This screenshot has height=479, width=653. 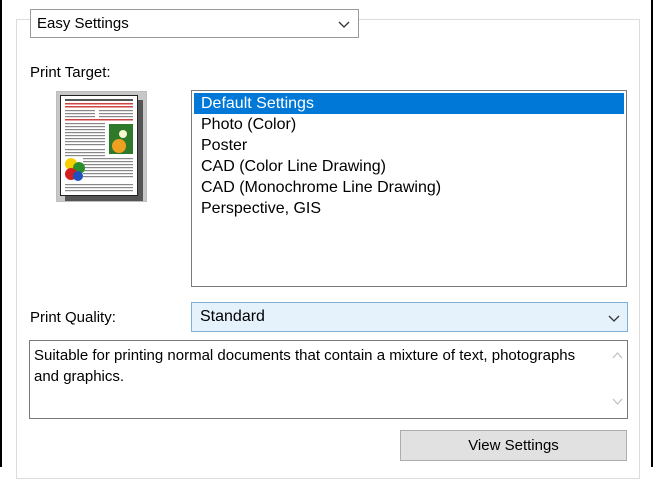 I want to click on document-preview-icon, so click(x=101, y=146).